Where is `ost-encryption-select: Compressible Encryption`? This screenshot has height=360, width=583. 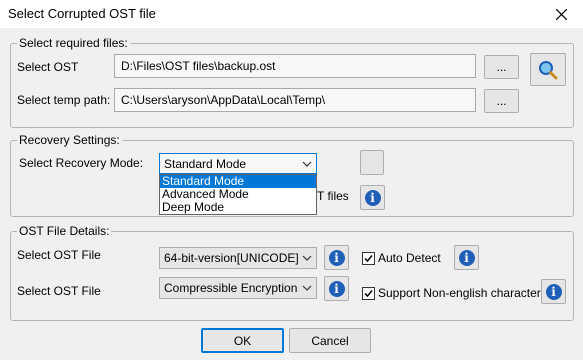 ost-encryption-select: Compressible Encryption is located at coordinates (238, 288).